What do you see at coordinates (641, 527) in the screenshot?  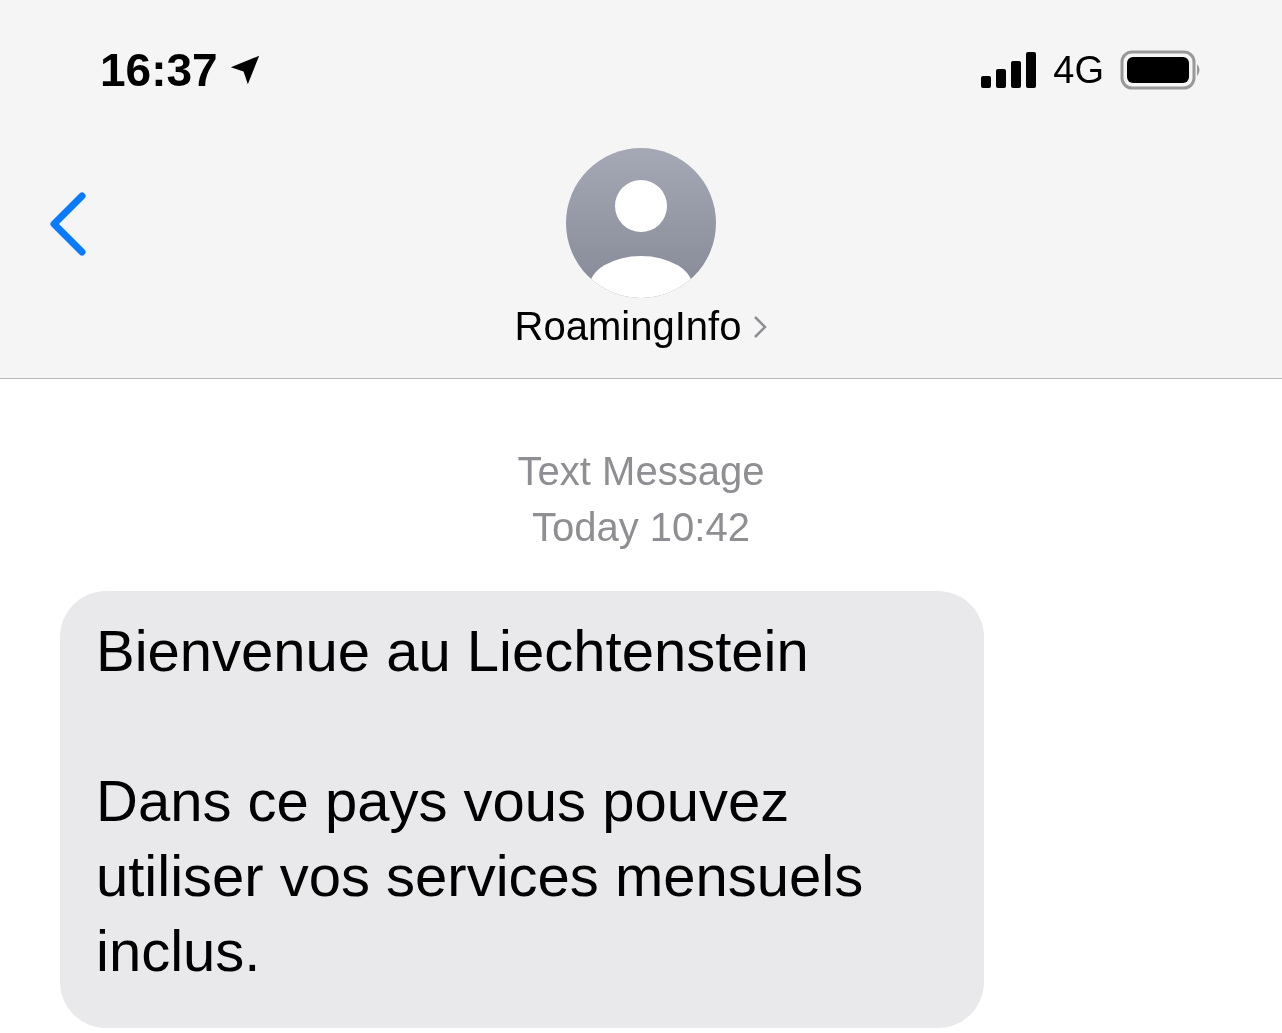 I see `message-timestamp: Today 10:42` at bounding box center [641, 527].